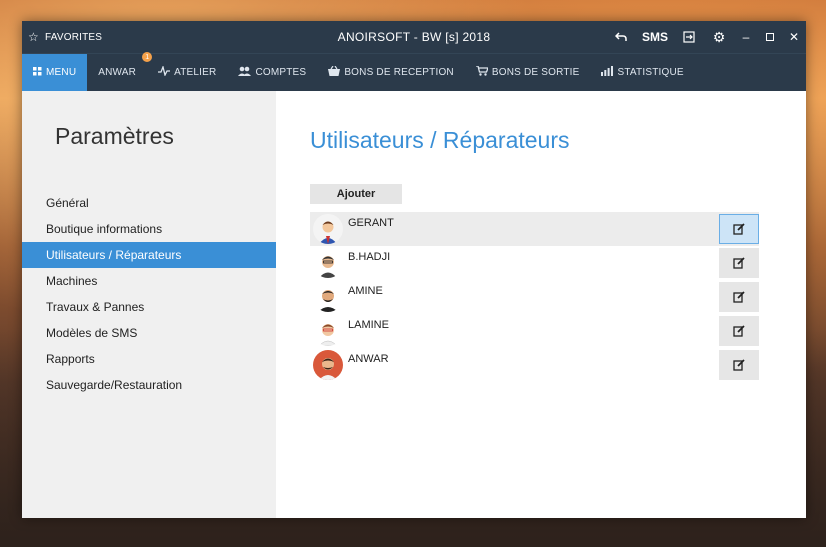  I want to click on settings-button: ⚙, so click(719, 37).